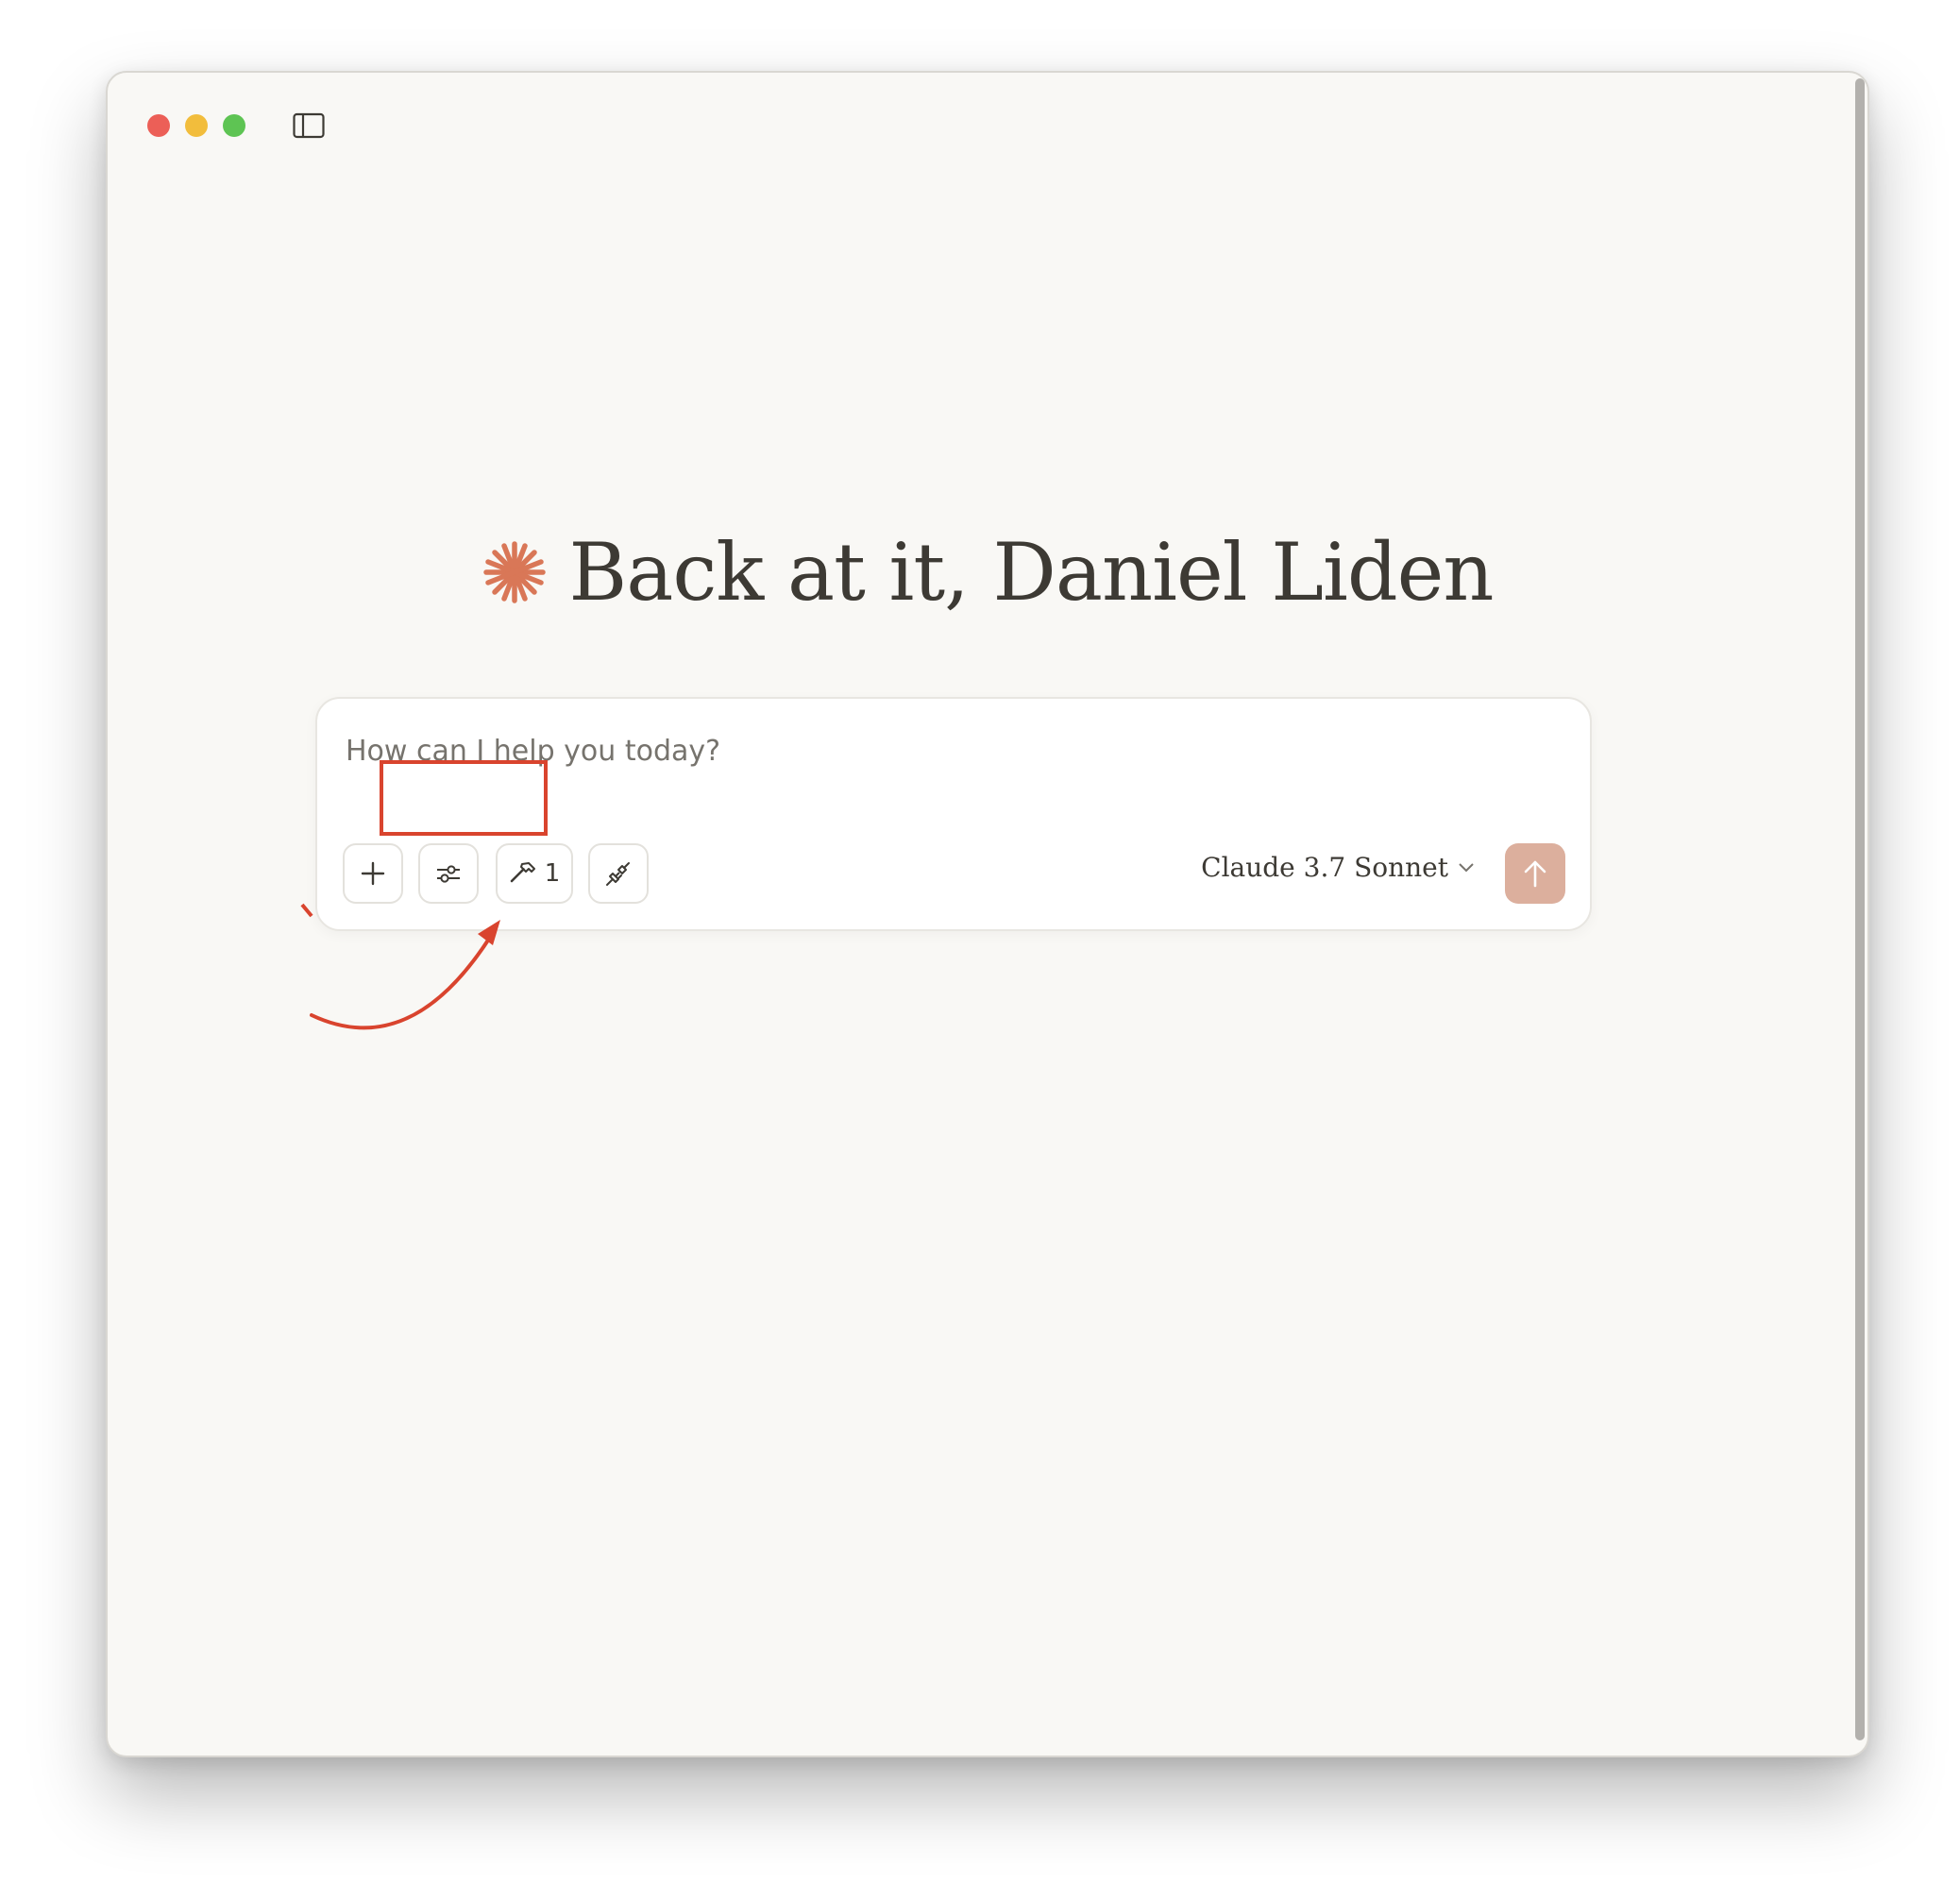 Image resolution: width=1960 pixels, height=1883 pixels. Describe the element at coordinates (159, 125) in the screenshot. I see `close-window-button` at that location.